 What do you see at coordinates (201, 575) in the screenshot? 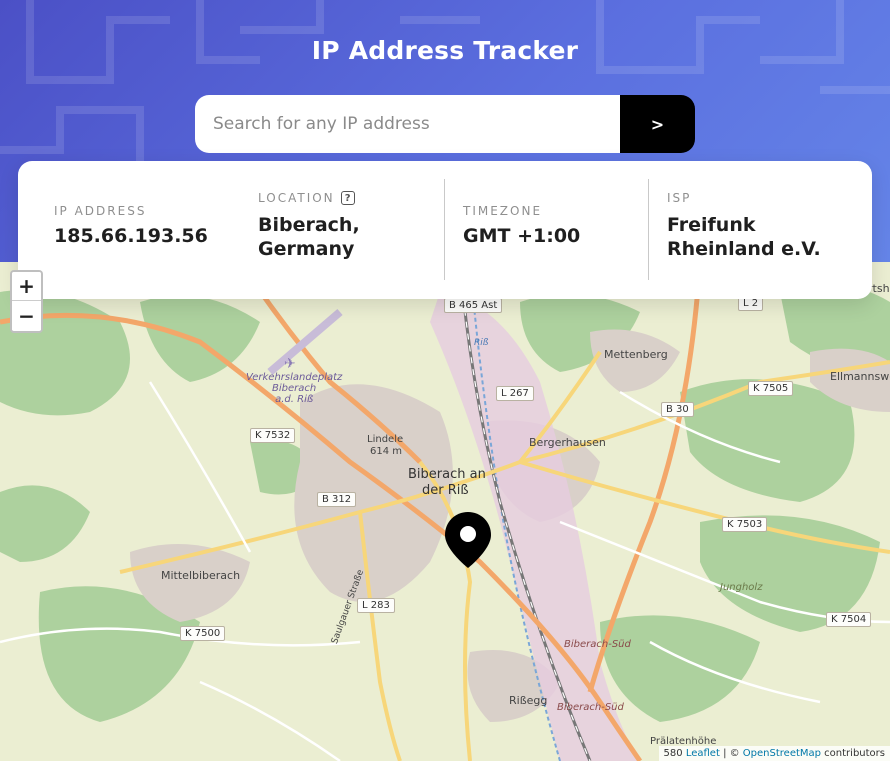
I see `place-label: Mittelbiberach` at bounding box center [201, 575].